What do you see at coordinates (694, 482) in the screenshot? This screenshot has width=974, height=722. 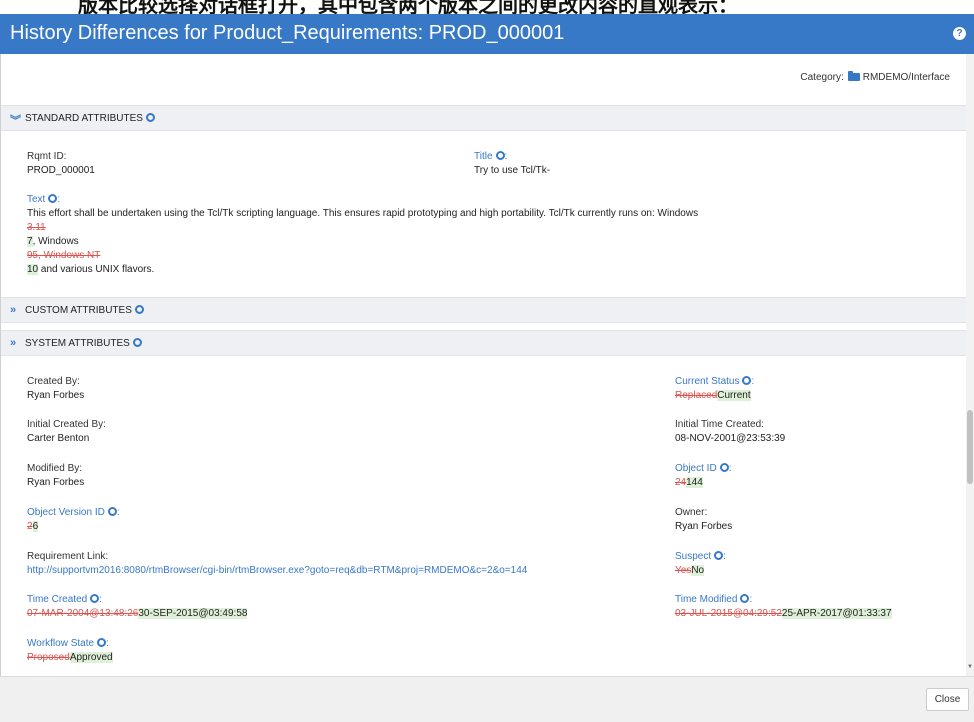 I see `inserted-text: 144` at bounding box center [694, 482].